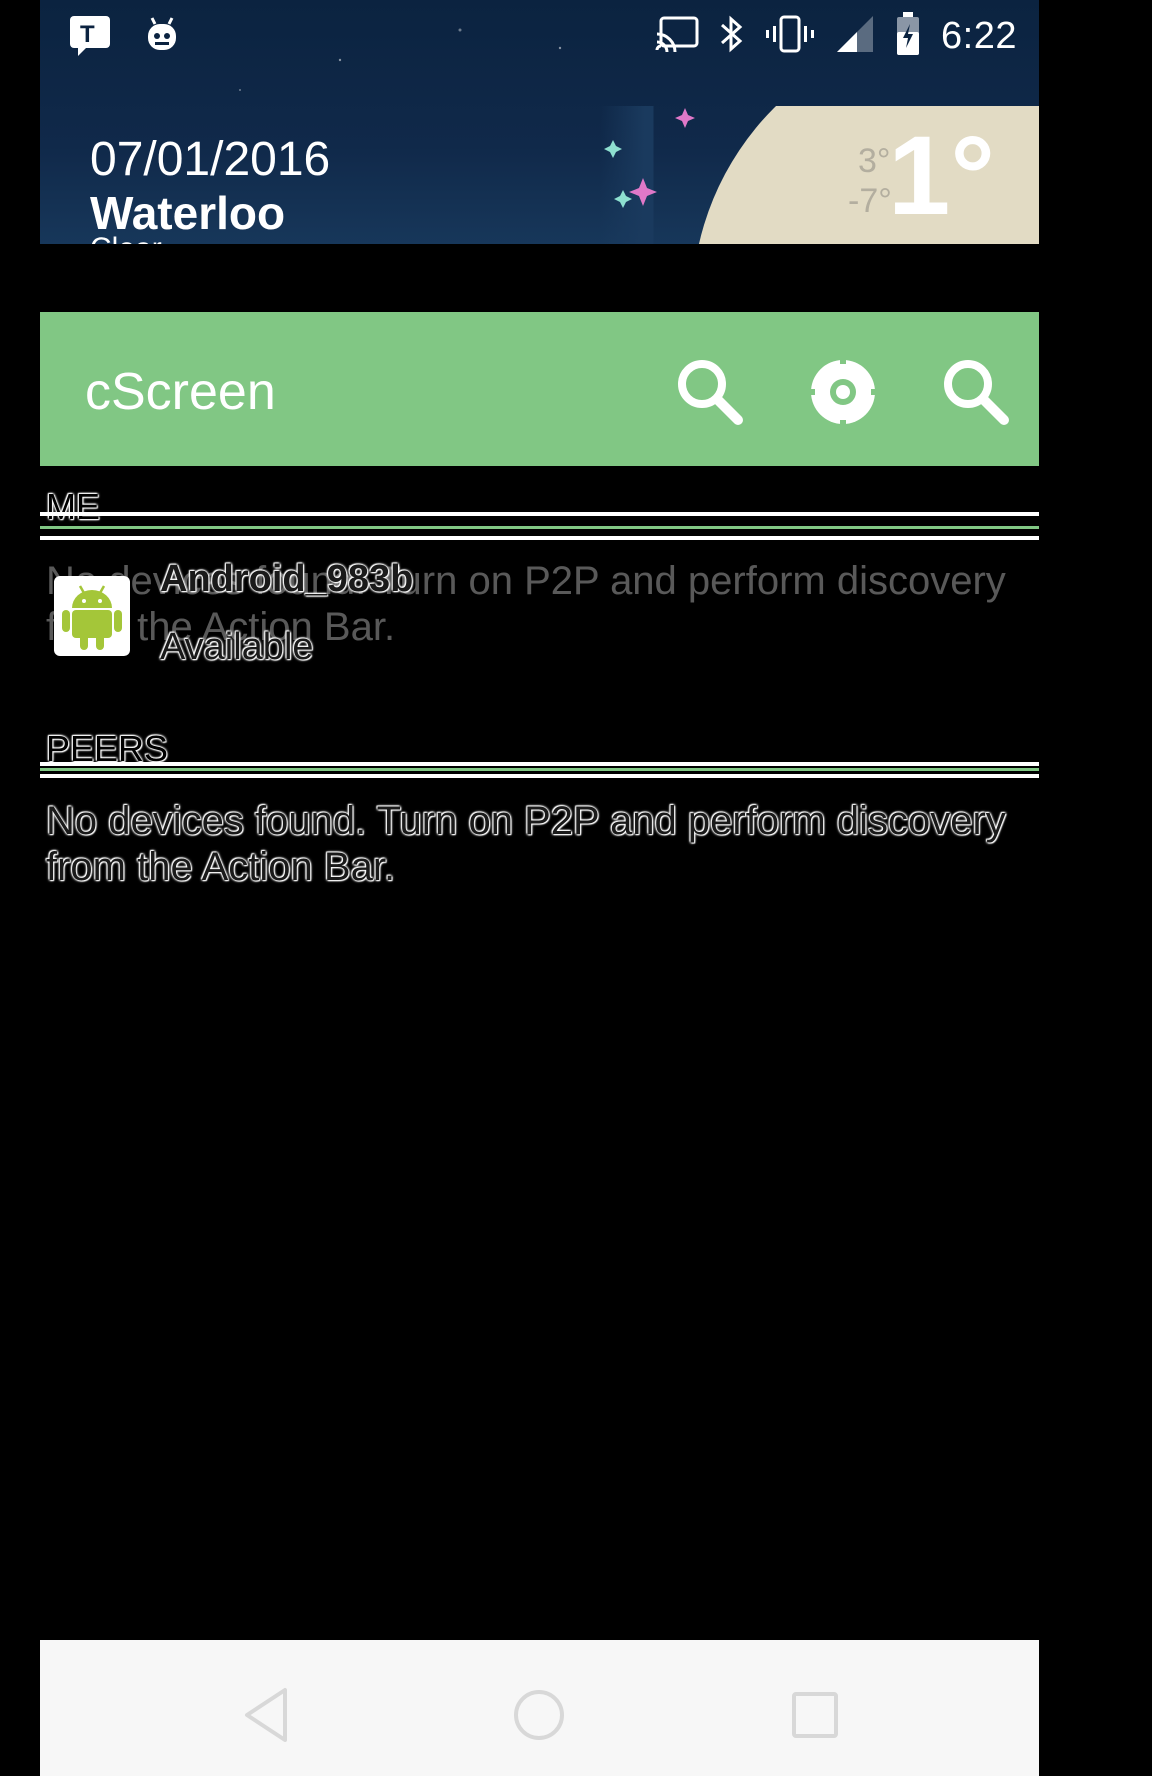  I want to click on weather-temp-current: 1°, so click(942, 175).